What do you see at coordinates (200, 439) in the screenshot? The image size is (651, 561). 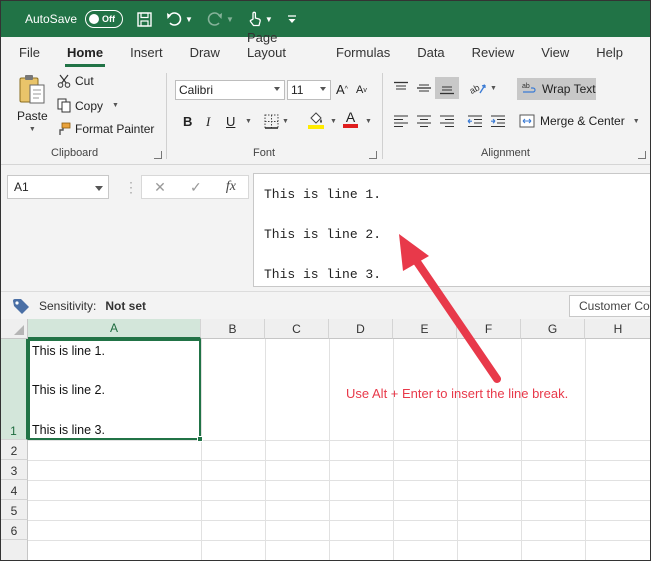 I see `fill-handle` at bounding box center [200, 439].